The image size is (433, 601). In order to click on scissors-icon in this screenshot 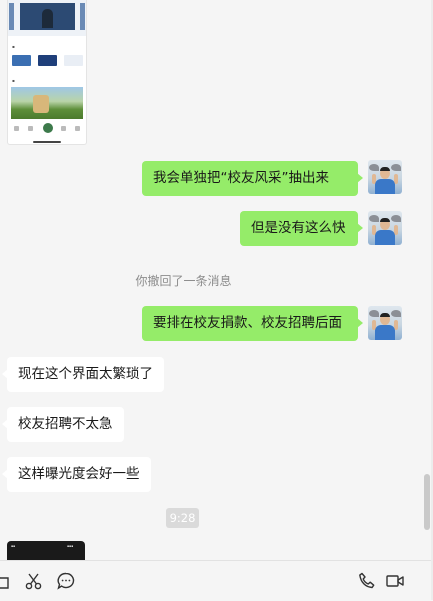, I will do `click(34, 581)`.